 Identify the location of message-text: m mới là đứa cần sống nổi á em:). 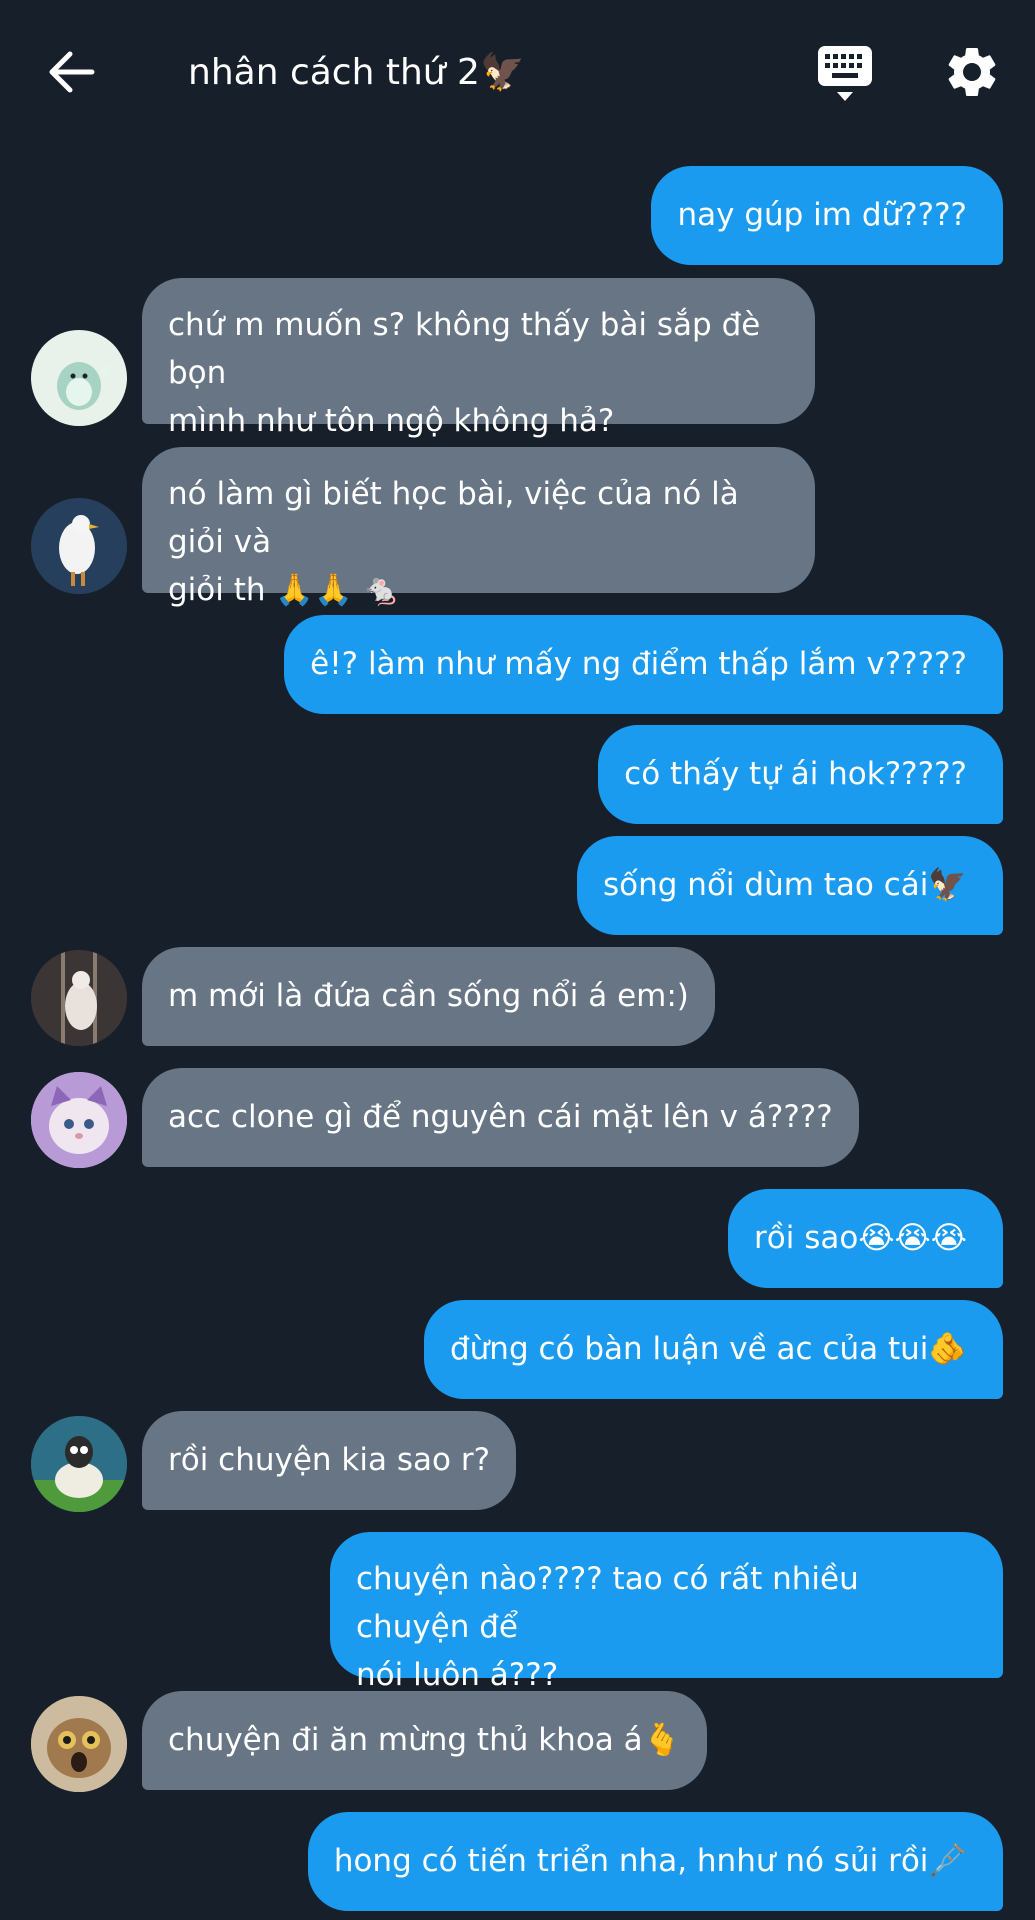
(428, 996).